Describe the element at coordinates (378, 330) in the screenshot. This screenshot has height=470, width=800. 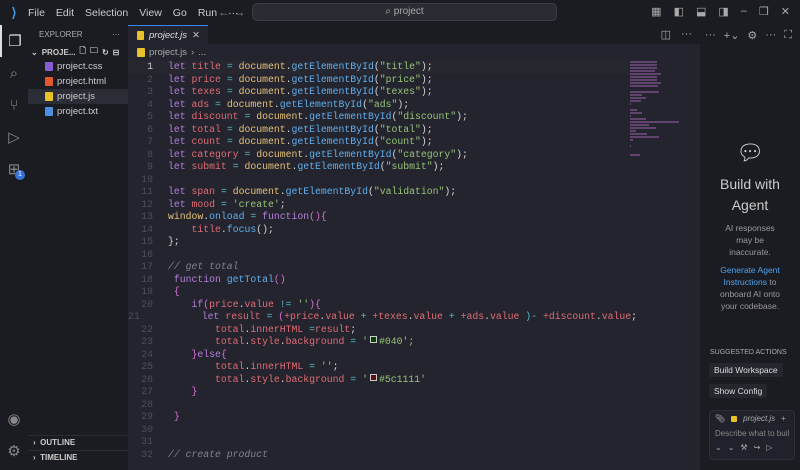
I see `code-line: 22 total. innerHTML = result;` at that location.